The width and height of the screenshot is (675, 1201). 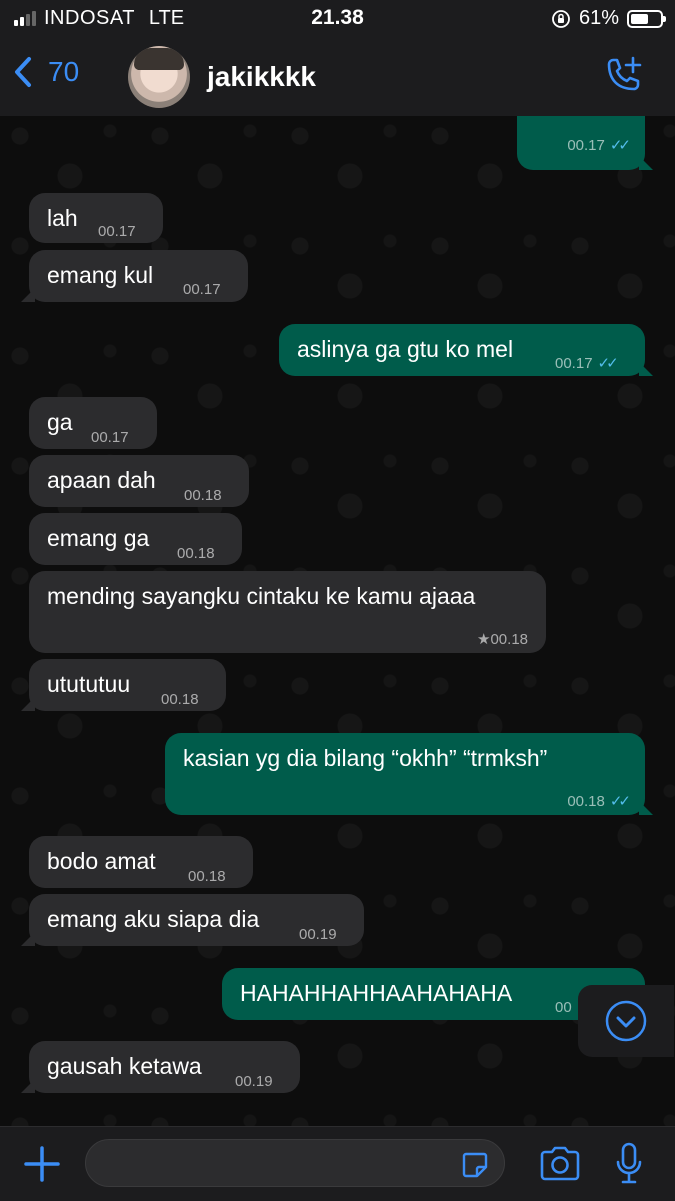 I want to click on scroll-down-icon, so click(x=626, y=1021).